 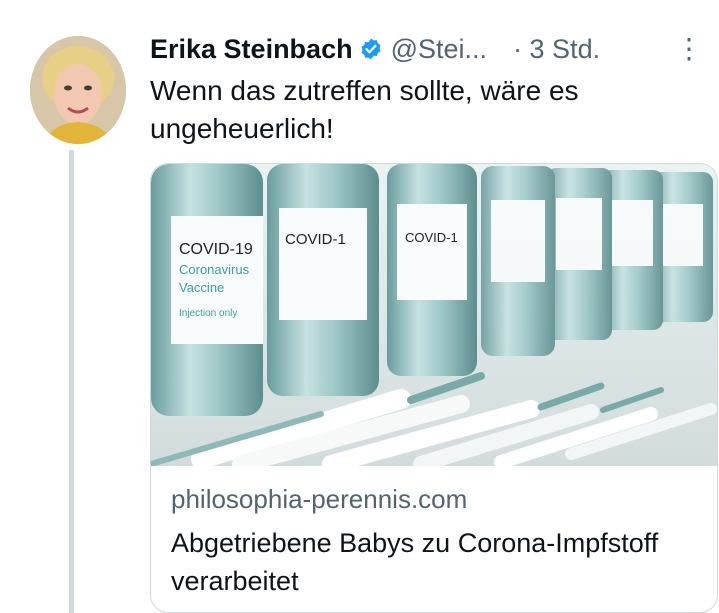 What do you see at coordinates (208, 313) in the screenshot?
I see `vial-line-3: Injection only` at bounding box center [208, 313].